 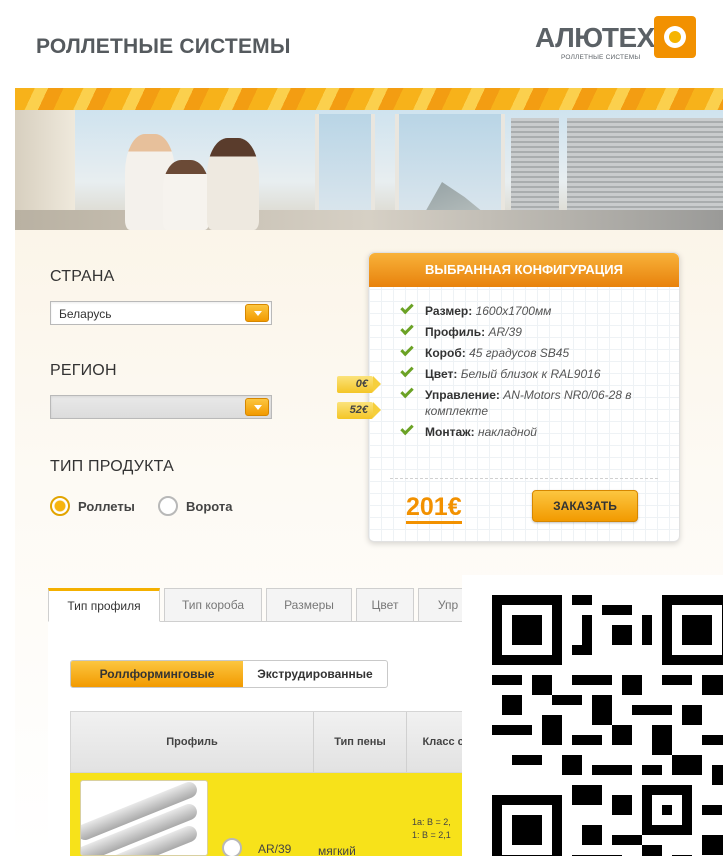 What do you see at coordinates (213, 605) in the screenshot?
I see `tab-box-type: Тип короба` at bounding box center [213, 605].